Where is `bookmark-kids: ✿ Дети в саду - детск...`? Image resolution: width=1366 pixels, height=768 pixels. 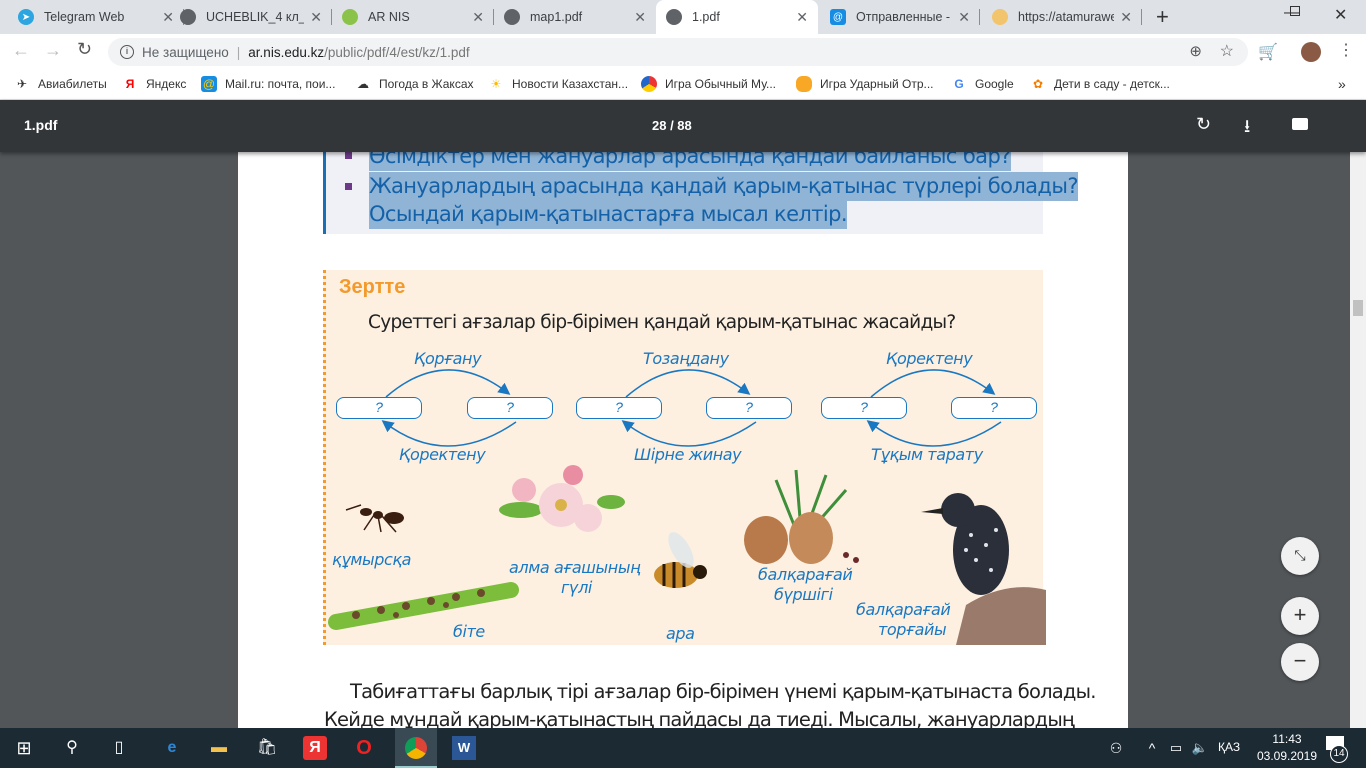 bookmark-kids: ✿ Дети в саду - детск... is located at coordinates (1100, 84).